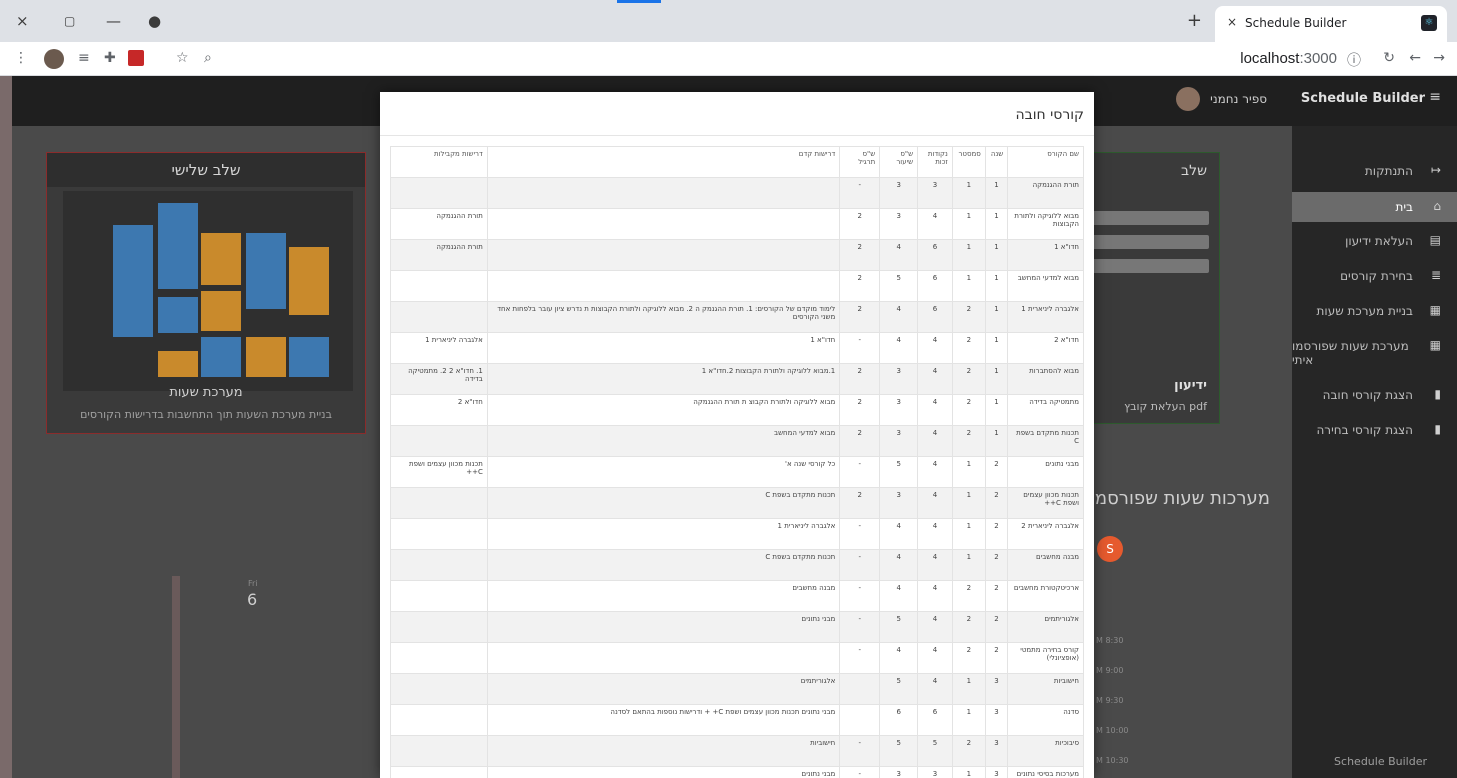  What do you see at coordinates (1374, 395) in the screenshot?
I see `sidebar-item-mandatory-courses: ▮ הצגת קורסי חובה` at bounding box center [1374, 395].